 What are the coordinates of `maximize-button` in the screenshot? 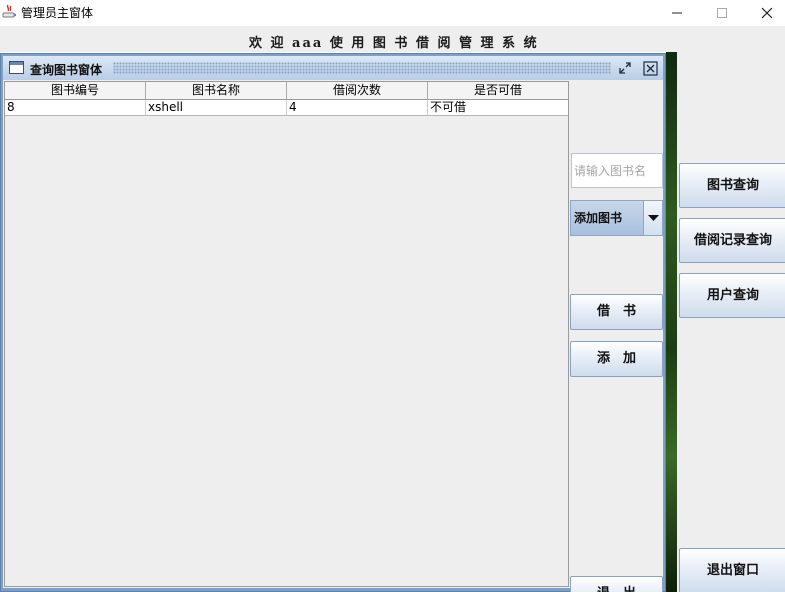 It's located at (722, 13).